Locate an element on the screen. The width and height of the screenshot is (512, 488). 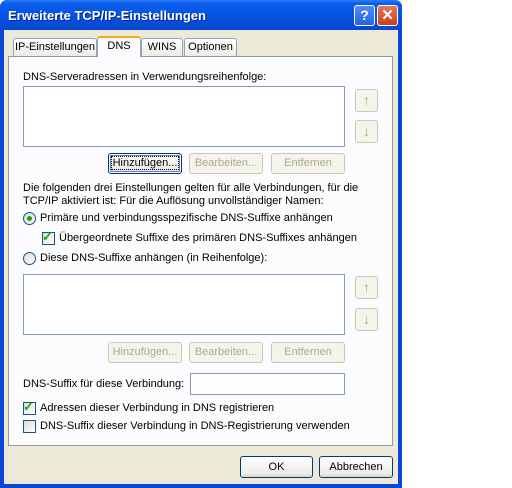
cancel-button: Abbrechen is located at coordinates (356, 467).